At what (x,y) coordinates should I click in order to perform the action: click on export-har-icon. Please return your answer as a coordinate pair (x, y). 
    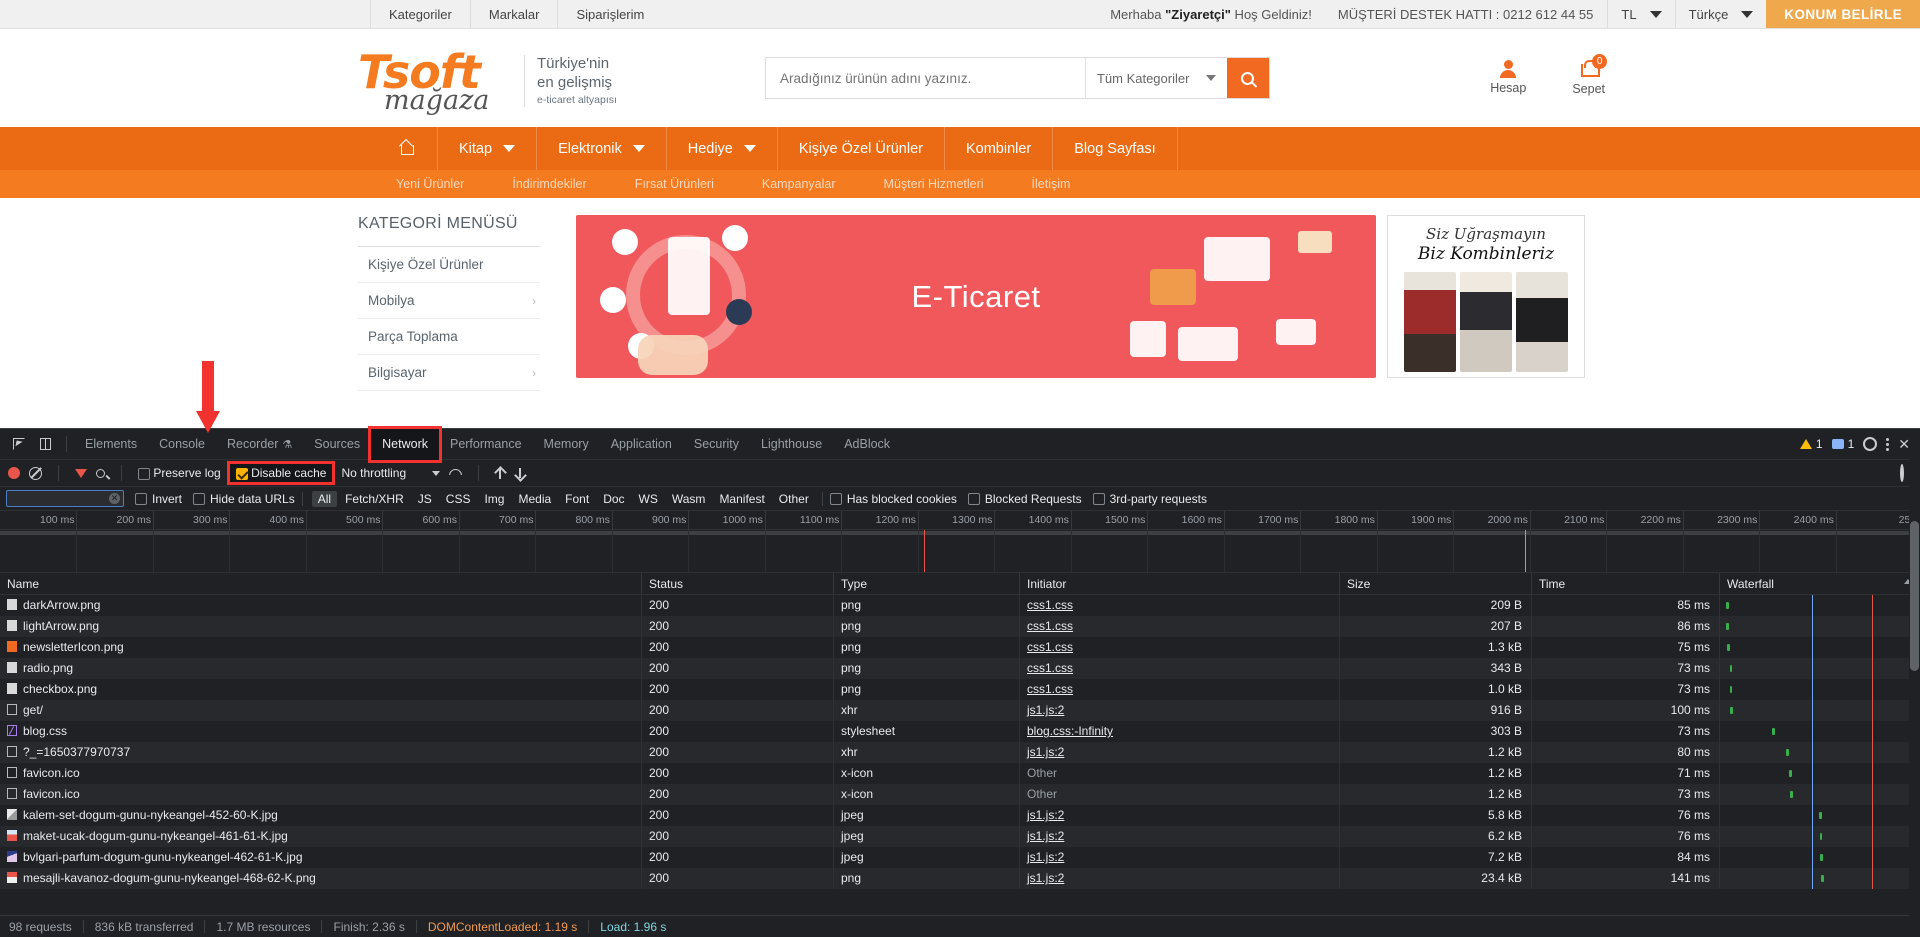
    Looking at the image, I should click on (520, 473).